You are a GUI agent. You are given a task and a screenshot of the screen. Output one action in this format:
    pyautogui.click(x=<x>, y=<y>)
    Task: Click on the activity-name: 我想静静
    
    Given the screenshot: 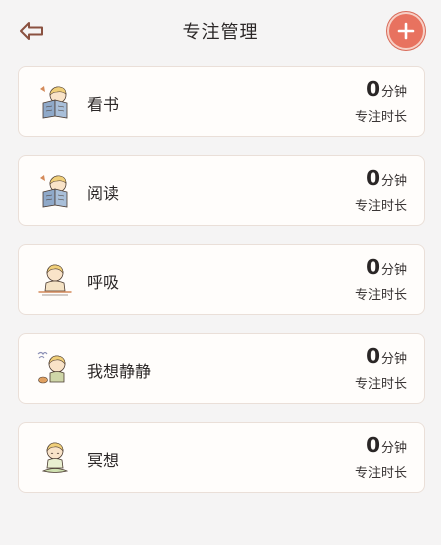 What is the action you would take?
    pyautogui.click(x=119, y=371)
    